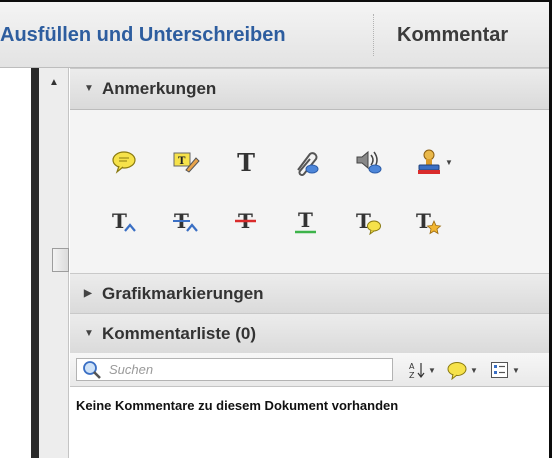 The width and height of the screenshot is (552, 458). I want to click on add-note-to-text-icon: T, so click(368, 222).